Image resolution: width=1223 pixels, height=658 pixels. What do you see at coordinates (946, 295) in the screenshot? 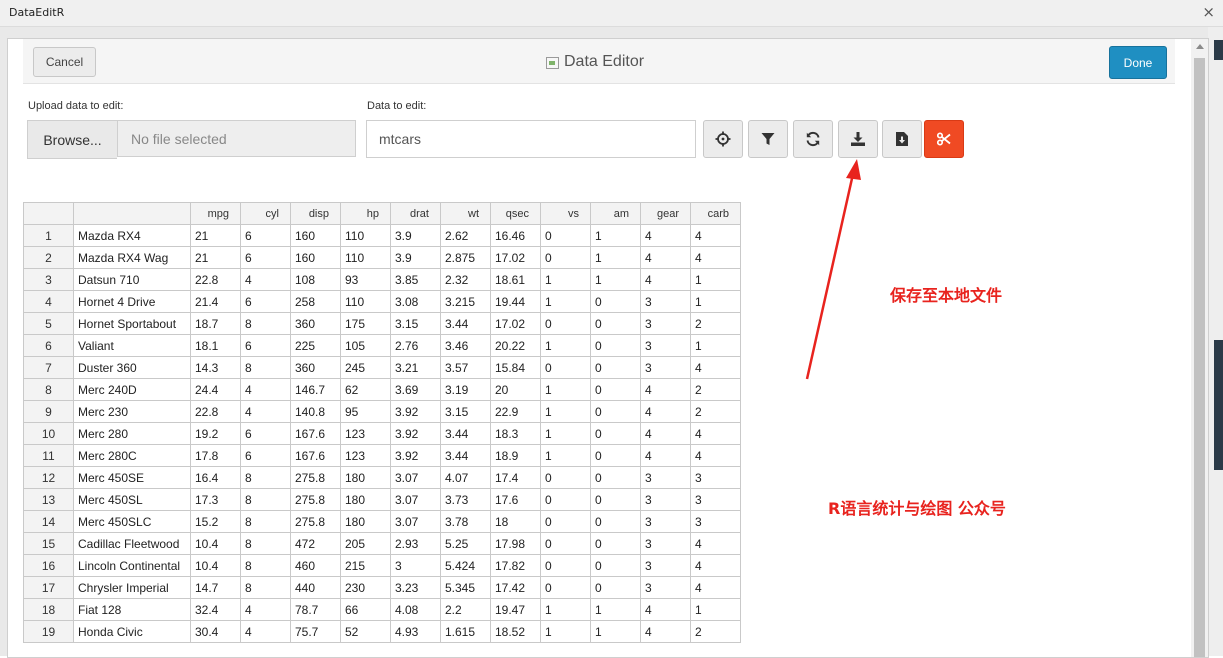
I see `save-local-annotation: 保存至本地文件` at bounding box center [946, 295].